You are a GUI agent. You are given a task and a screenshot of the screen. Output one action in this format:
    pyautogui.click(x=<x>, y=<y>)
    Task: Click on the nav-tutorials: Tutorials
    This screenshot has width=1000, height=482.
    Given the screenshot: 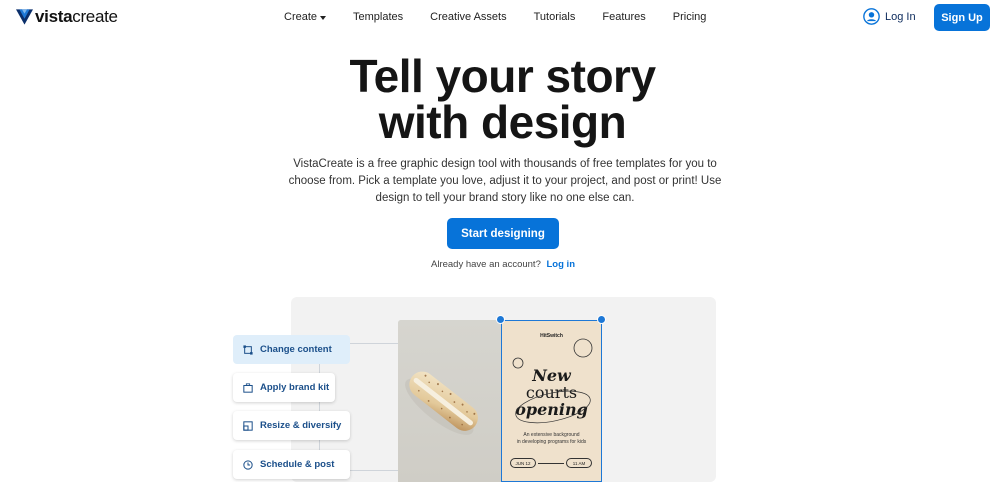 What is the action you would take?
    pyautogui.click(x=555, y=17)
    